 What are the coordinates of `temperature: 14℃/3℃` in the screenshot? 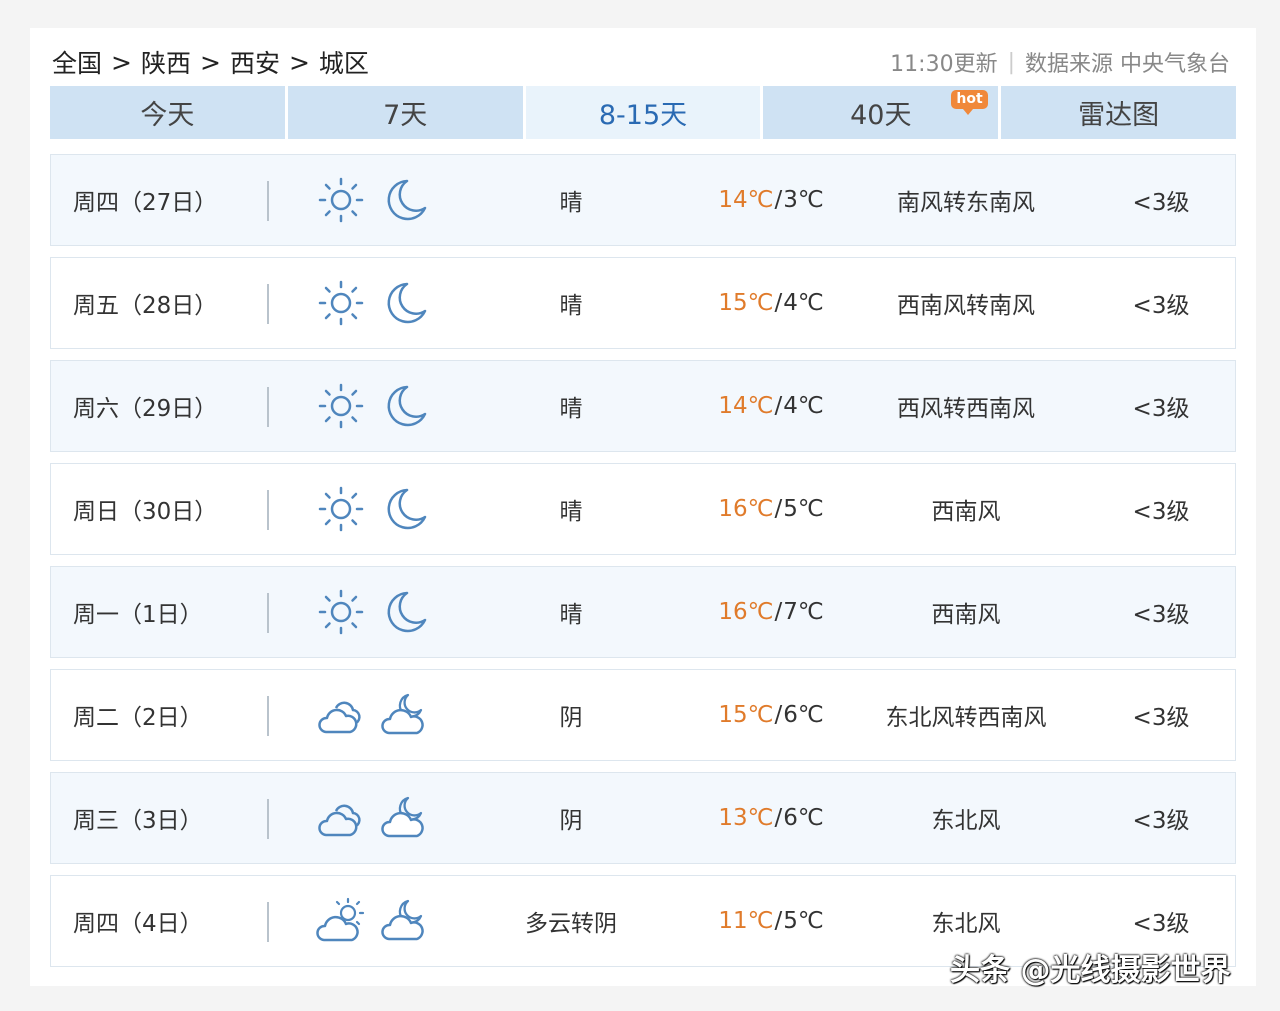 It's located at (771, 200).